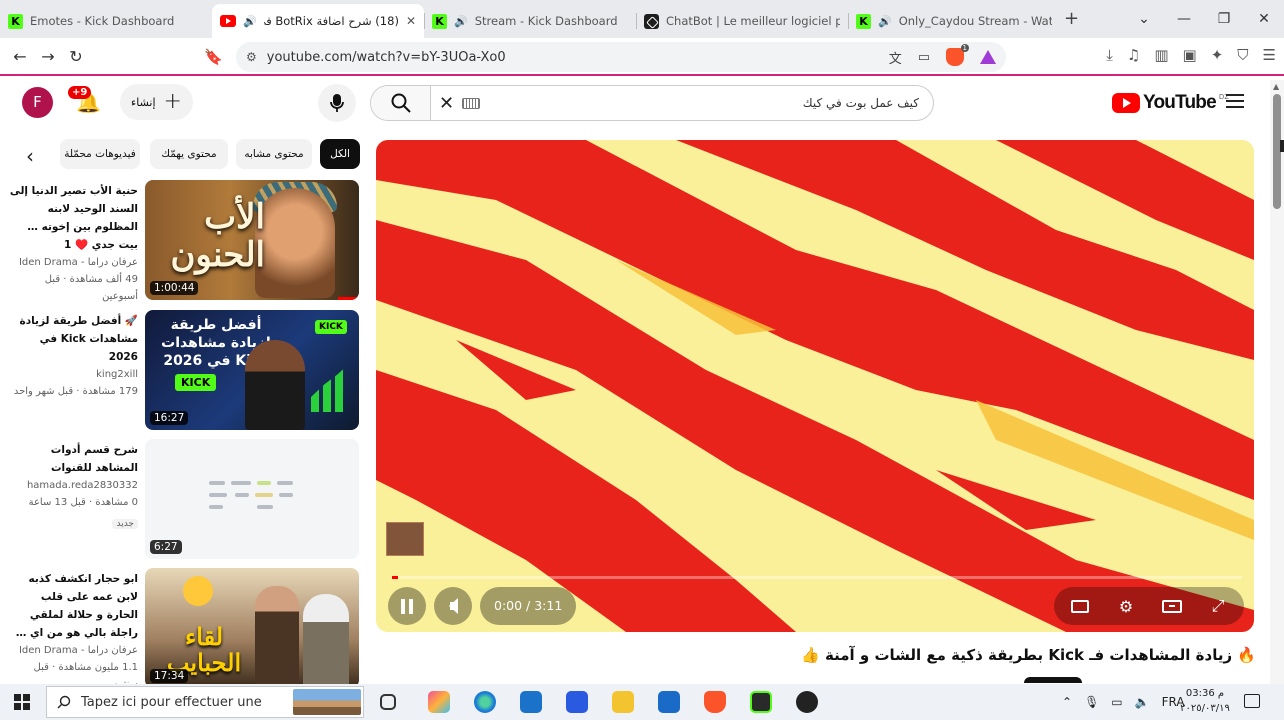 The height and width of the screenshot is (720, 1284). What do you see at coordinates (530, 21) in the screenshot?
I see `tab-stream: K 🔊 Stream - Kick Dashboard` at bounding box center [530, 21].